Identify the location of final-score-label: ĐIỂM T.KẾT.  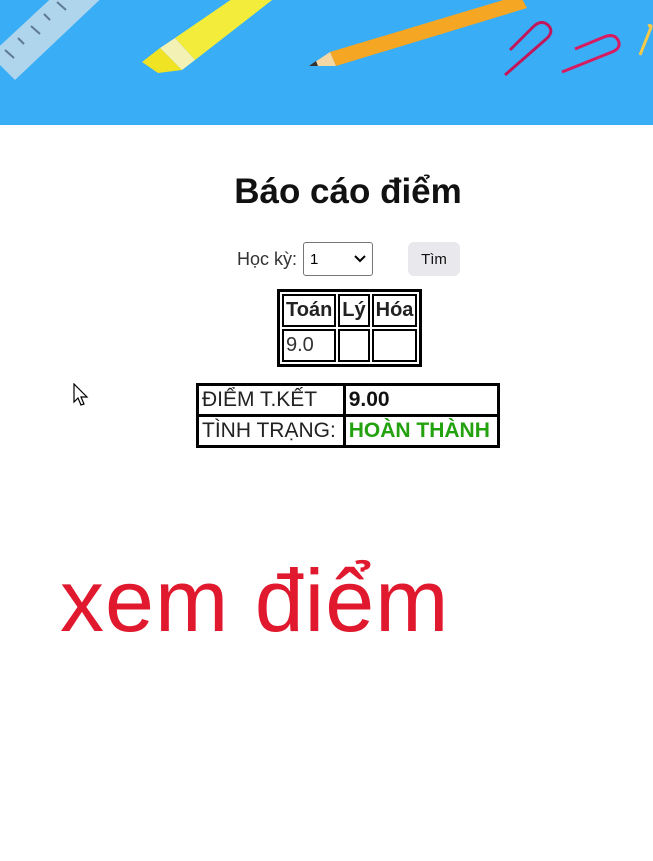
(271, 400).